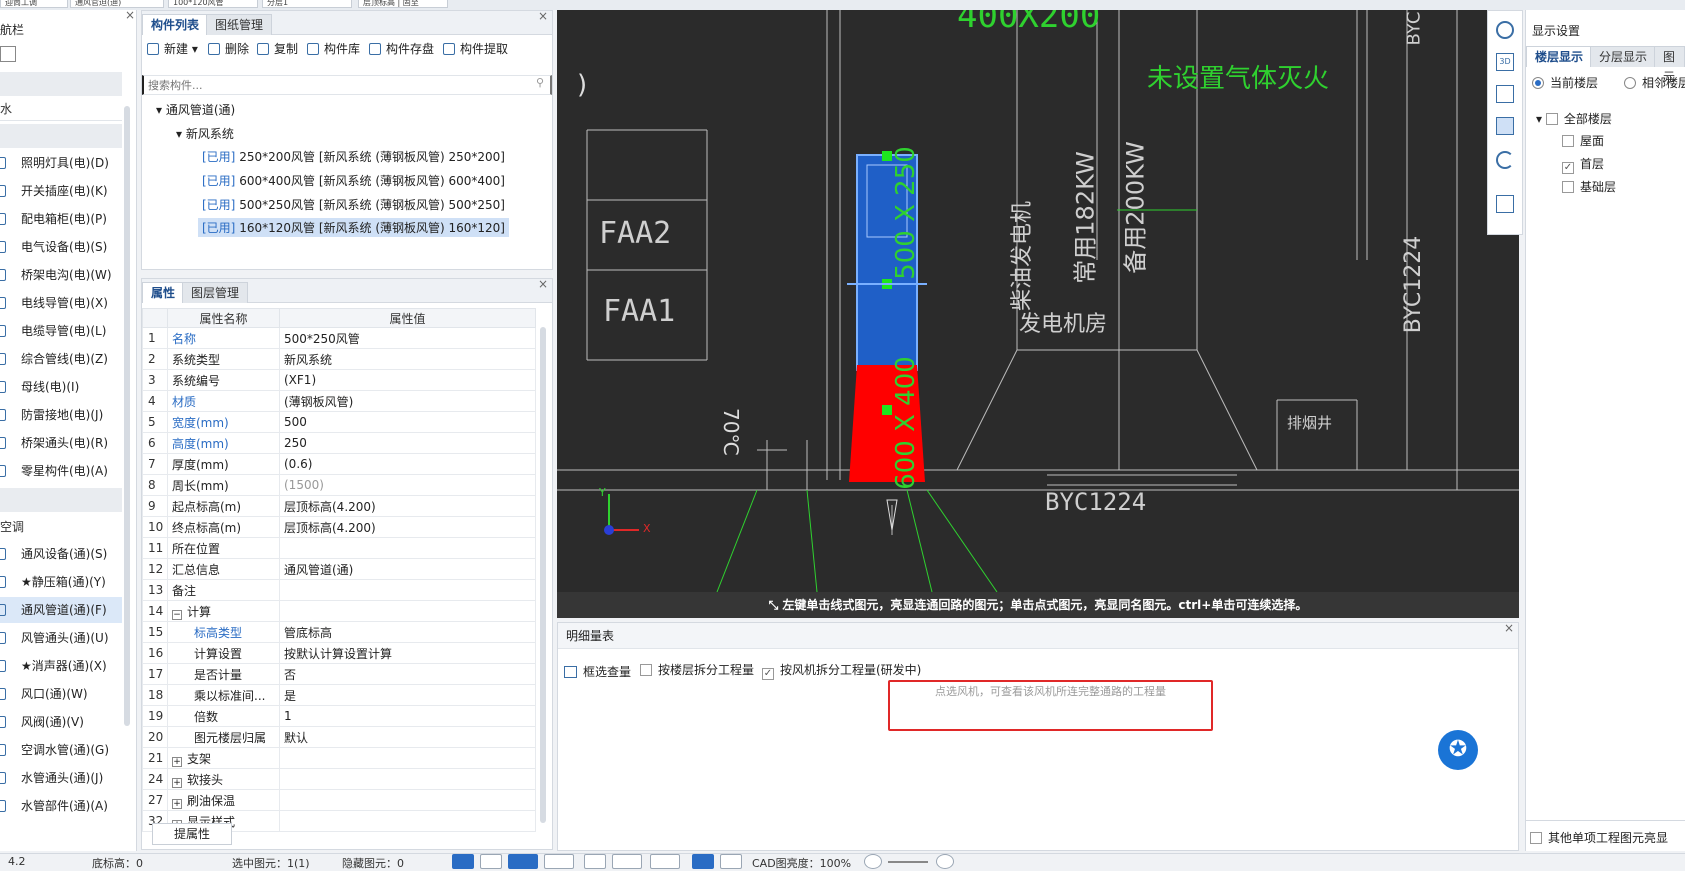 This screenshot has height=871, width=1685. Describe the element at coordinates (339, 716) in the screenshot. I see `property-row: 19 倍数 1` at that location.